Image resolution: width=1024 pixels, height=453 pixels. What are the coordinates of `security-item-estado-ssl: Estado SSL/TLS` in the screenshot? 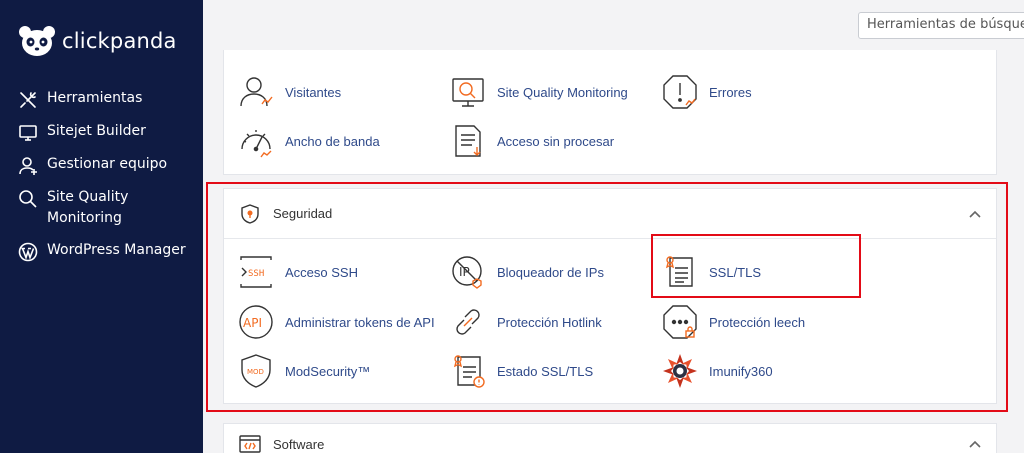 It's located at (521, 371).